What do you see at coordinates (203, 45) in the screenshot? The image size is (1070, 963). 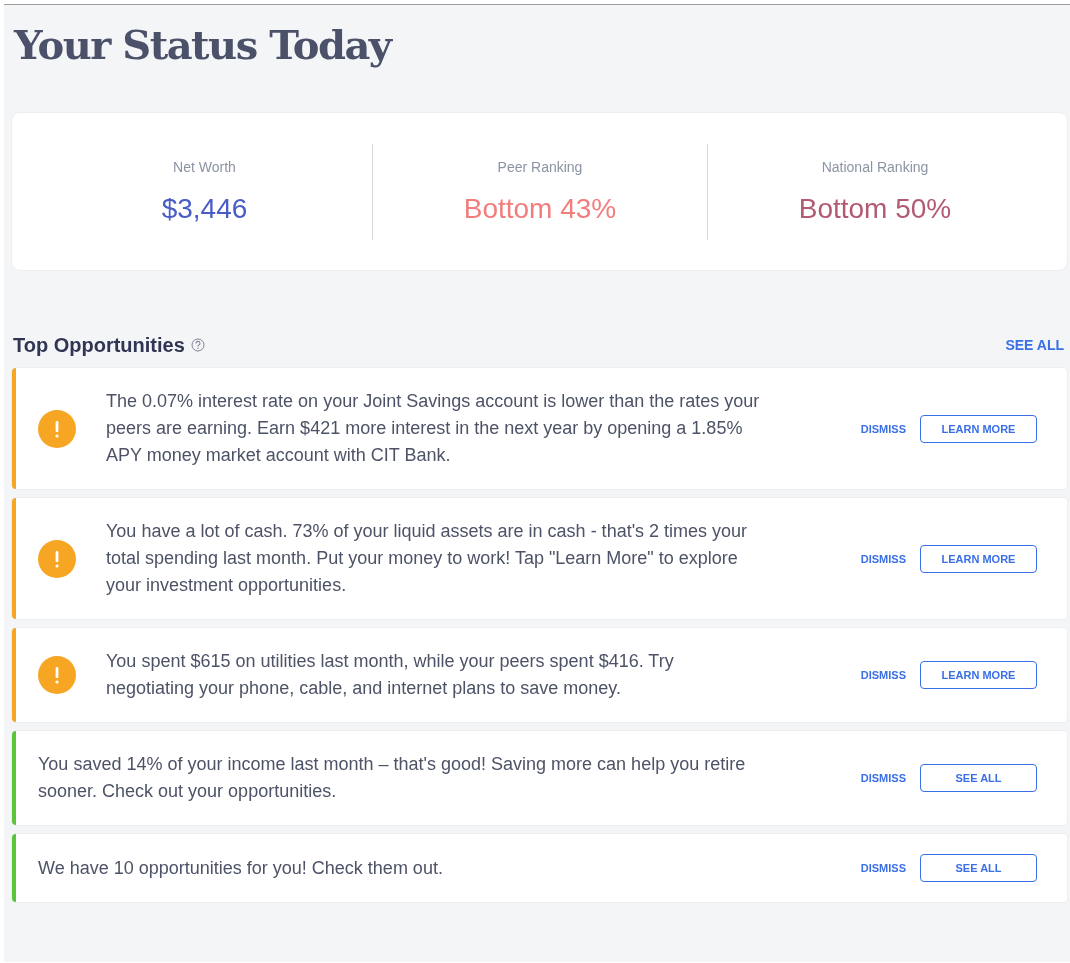 I see `page-title: Your Status Today` at bounding box center [203, 45].